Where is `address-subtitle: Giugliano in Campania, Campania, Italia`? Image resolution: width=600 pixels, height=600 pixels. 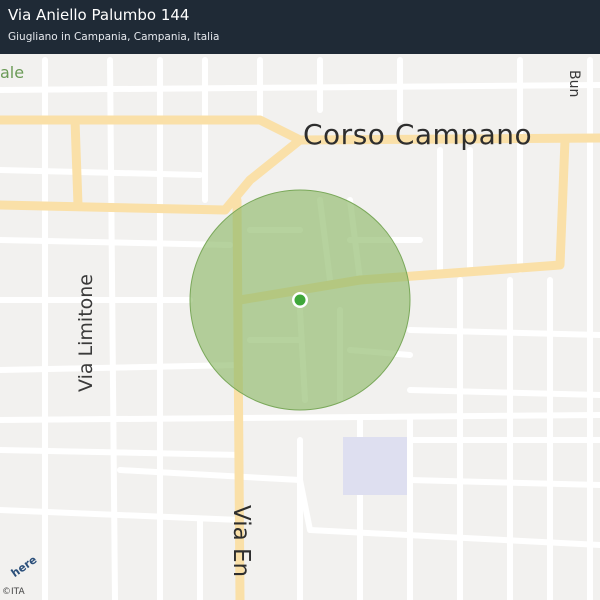
address-subtitle: Giugliano in Campania, Campania, Italia is located at coordinates (114, 37).